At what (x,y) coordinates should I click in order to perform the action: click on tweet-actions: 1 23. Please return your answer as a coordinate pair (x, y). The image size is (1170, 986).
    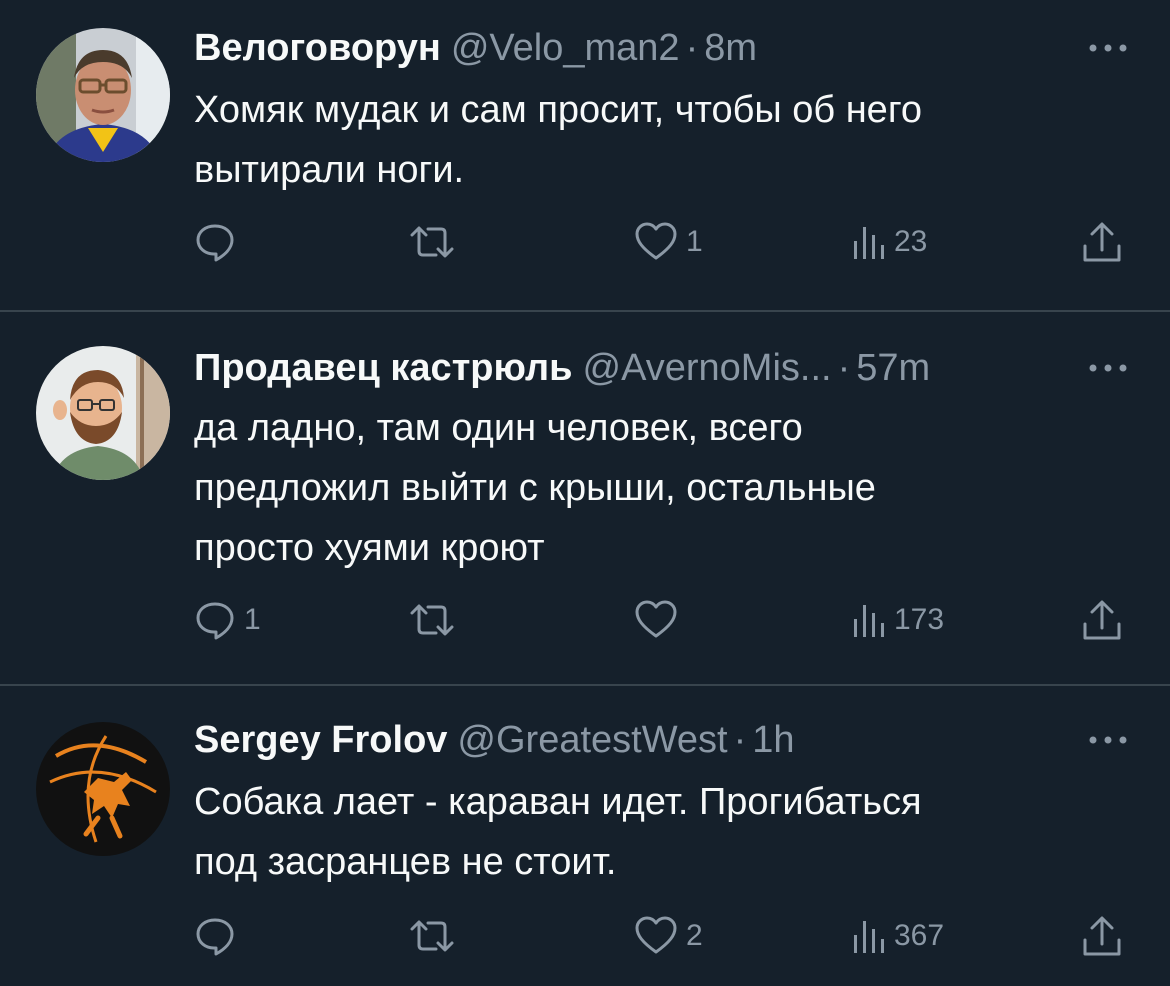
    Looking at the image, I should click on (664, 242).